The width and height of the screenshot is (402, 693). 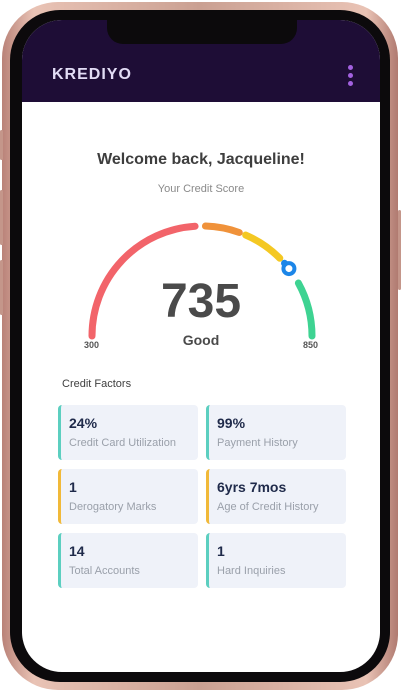 What do you see at coordinates (1, 287) in the screenshot?
I see `volume-down-button` at bounding box center [1, 287].